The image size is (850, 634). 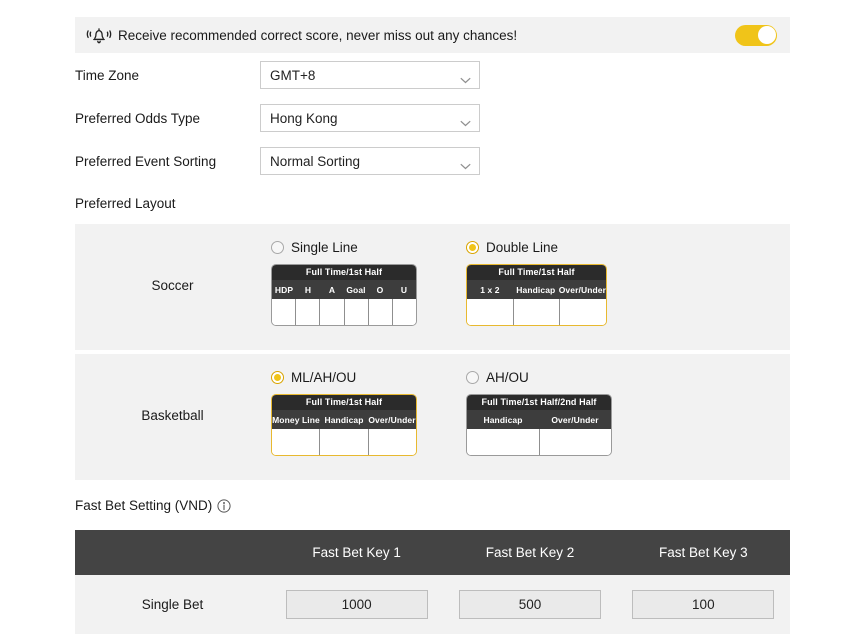 What do you see at coordinates (370, 75) in the screenshot?
I see `time-zone-select: GMT+8` at bounding box center [370, 75].